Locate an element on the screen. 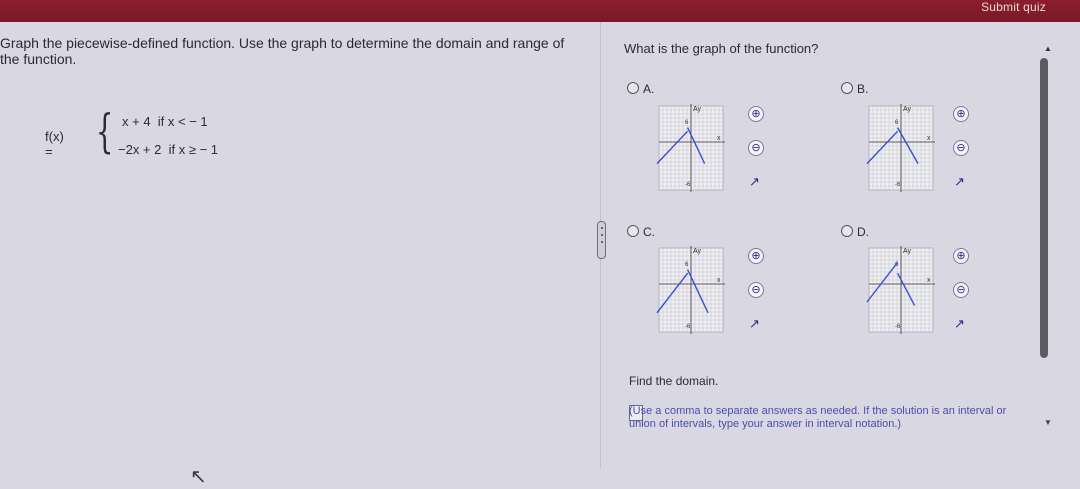 Image resolution: width=1080 pixels, height=489 pixels. top-bar: Submit quiz is located at coordinates (540, 11).